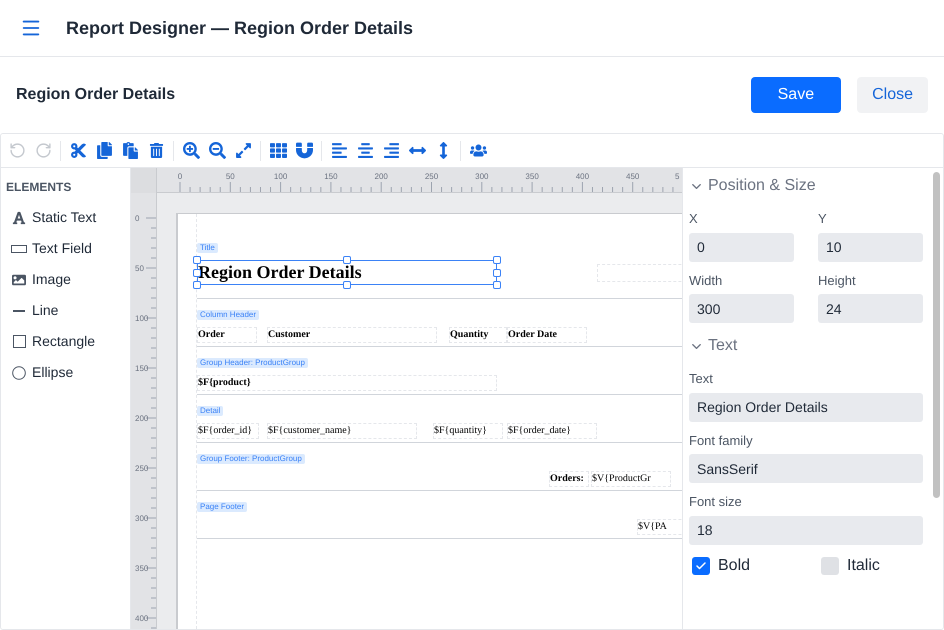 The width and height of the screenshot is (944, 630). I want to click on report-text-element: $F{product}, so click(347, 383).